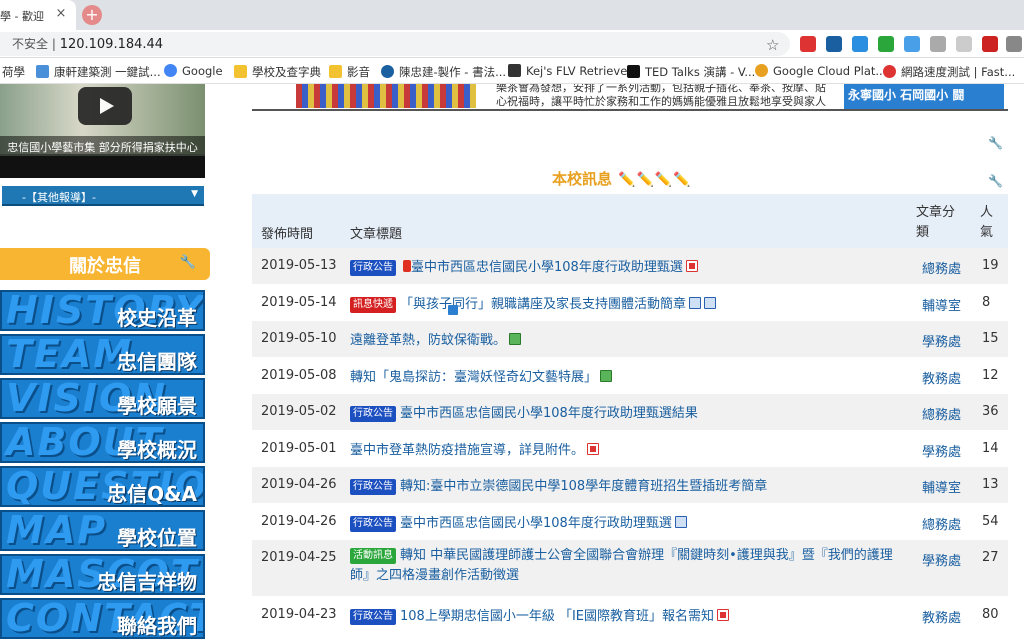 This screenshot has width=1024, height=644. Describe the element at coordinates (277, 72) in the screenshot. I see `bookmark-folder: 學校及查字典` at that location.